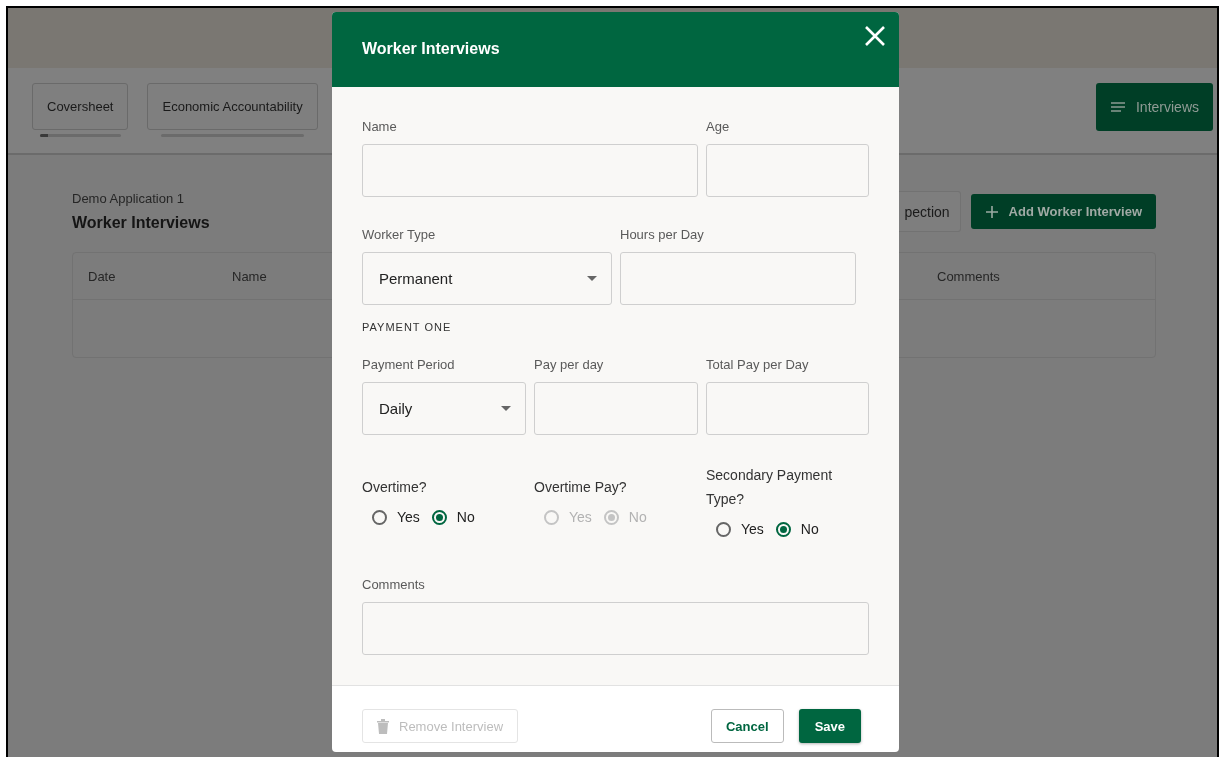  I want to click on inspection-button: pection, so click(929, 211).